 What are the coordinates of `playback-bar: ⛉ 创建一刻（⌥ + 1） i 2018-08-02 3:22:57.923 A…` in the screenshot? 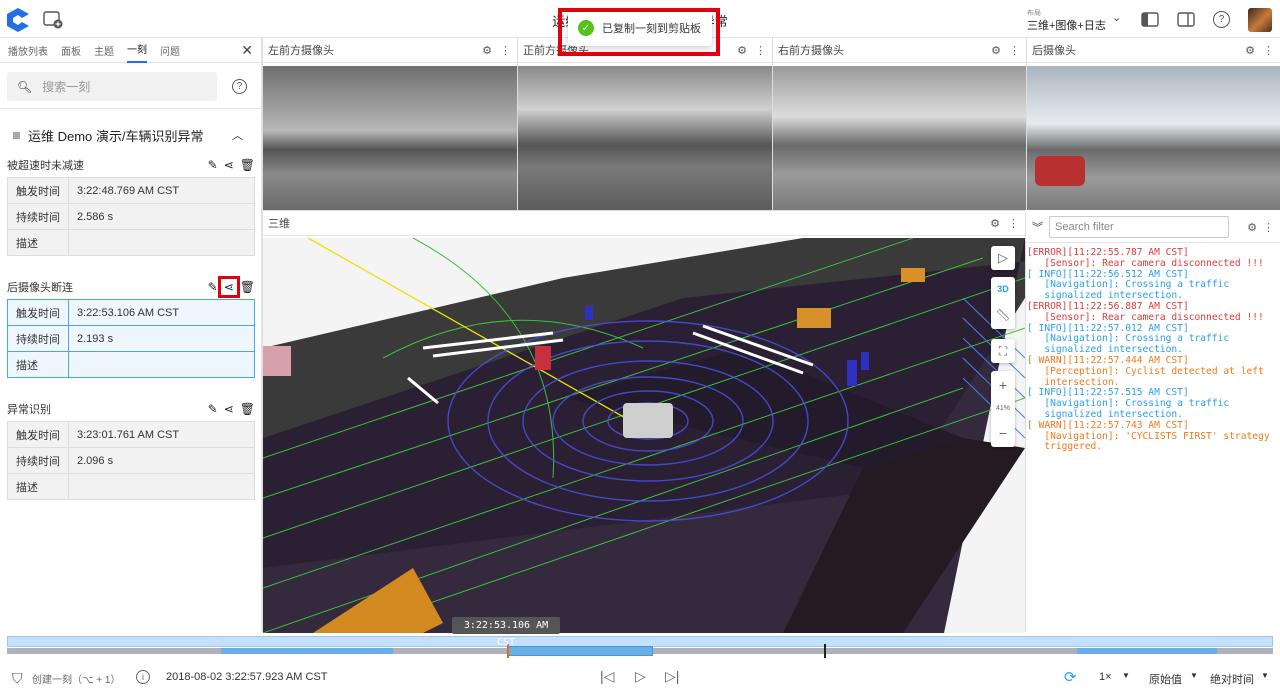 It's located at (640, 678).